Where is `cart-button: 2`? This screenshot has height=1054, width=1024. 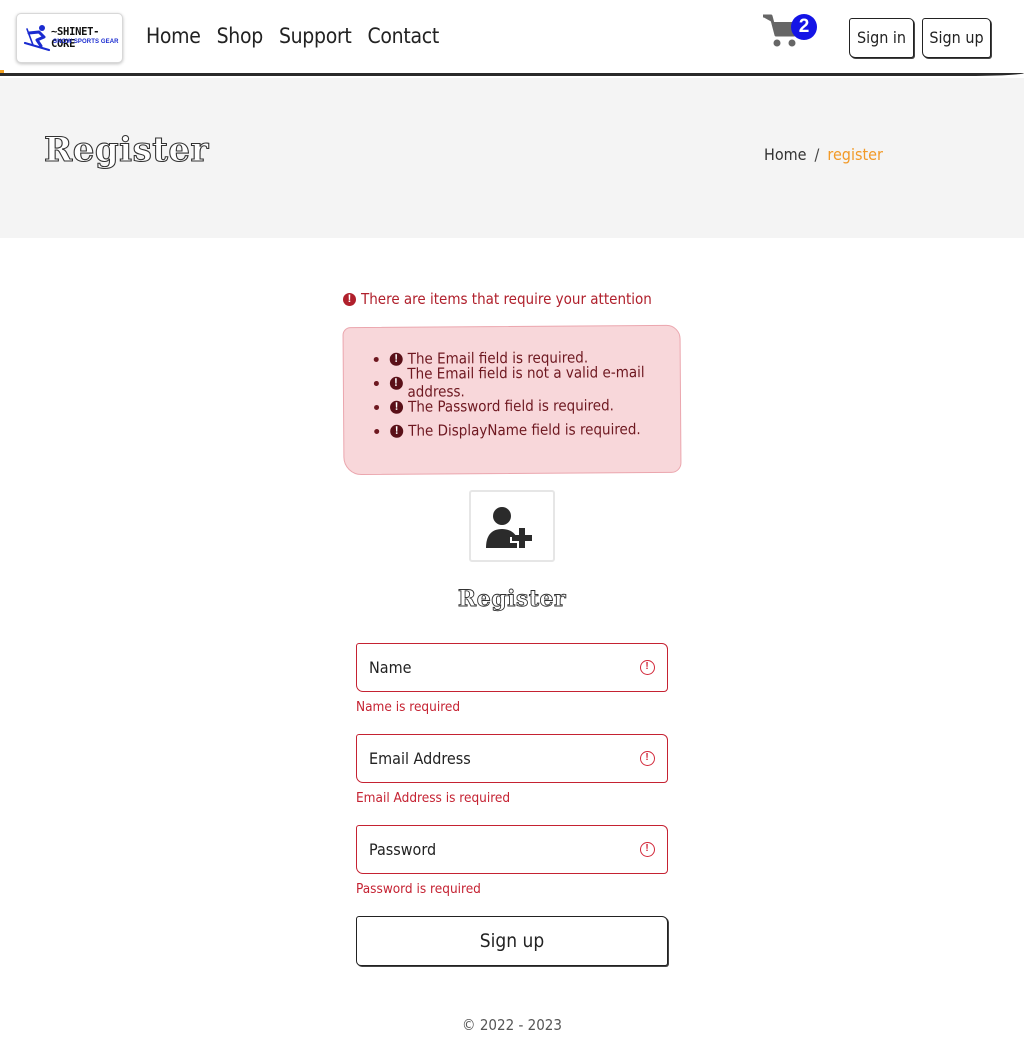 cart-button: 2 is located at coordinates (791, 32).